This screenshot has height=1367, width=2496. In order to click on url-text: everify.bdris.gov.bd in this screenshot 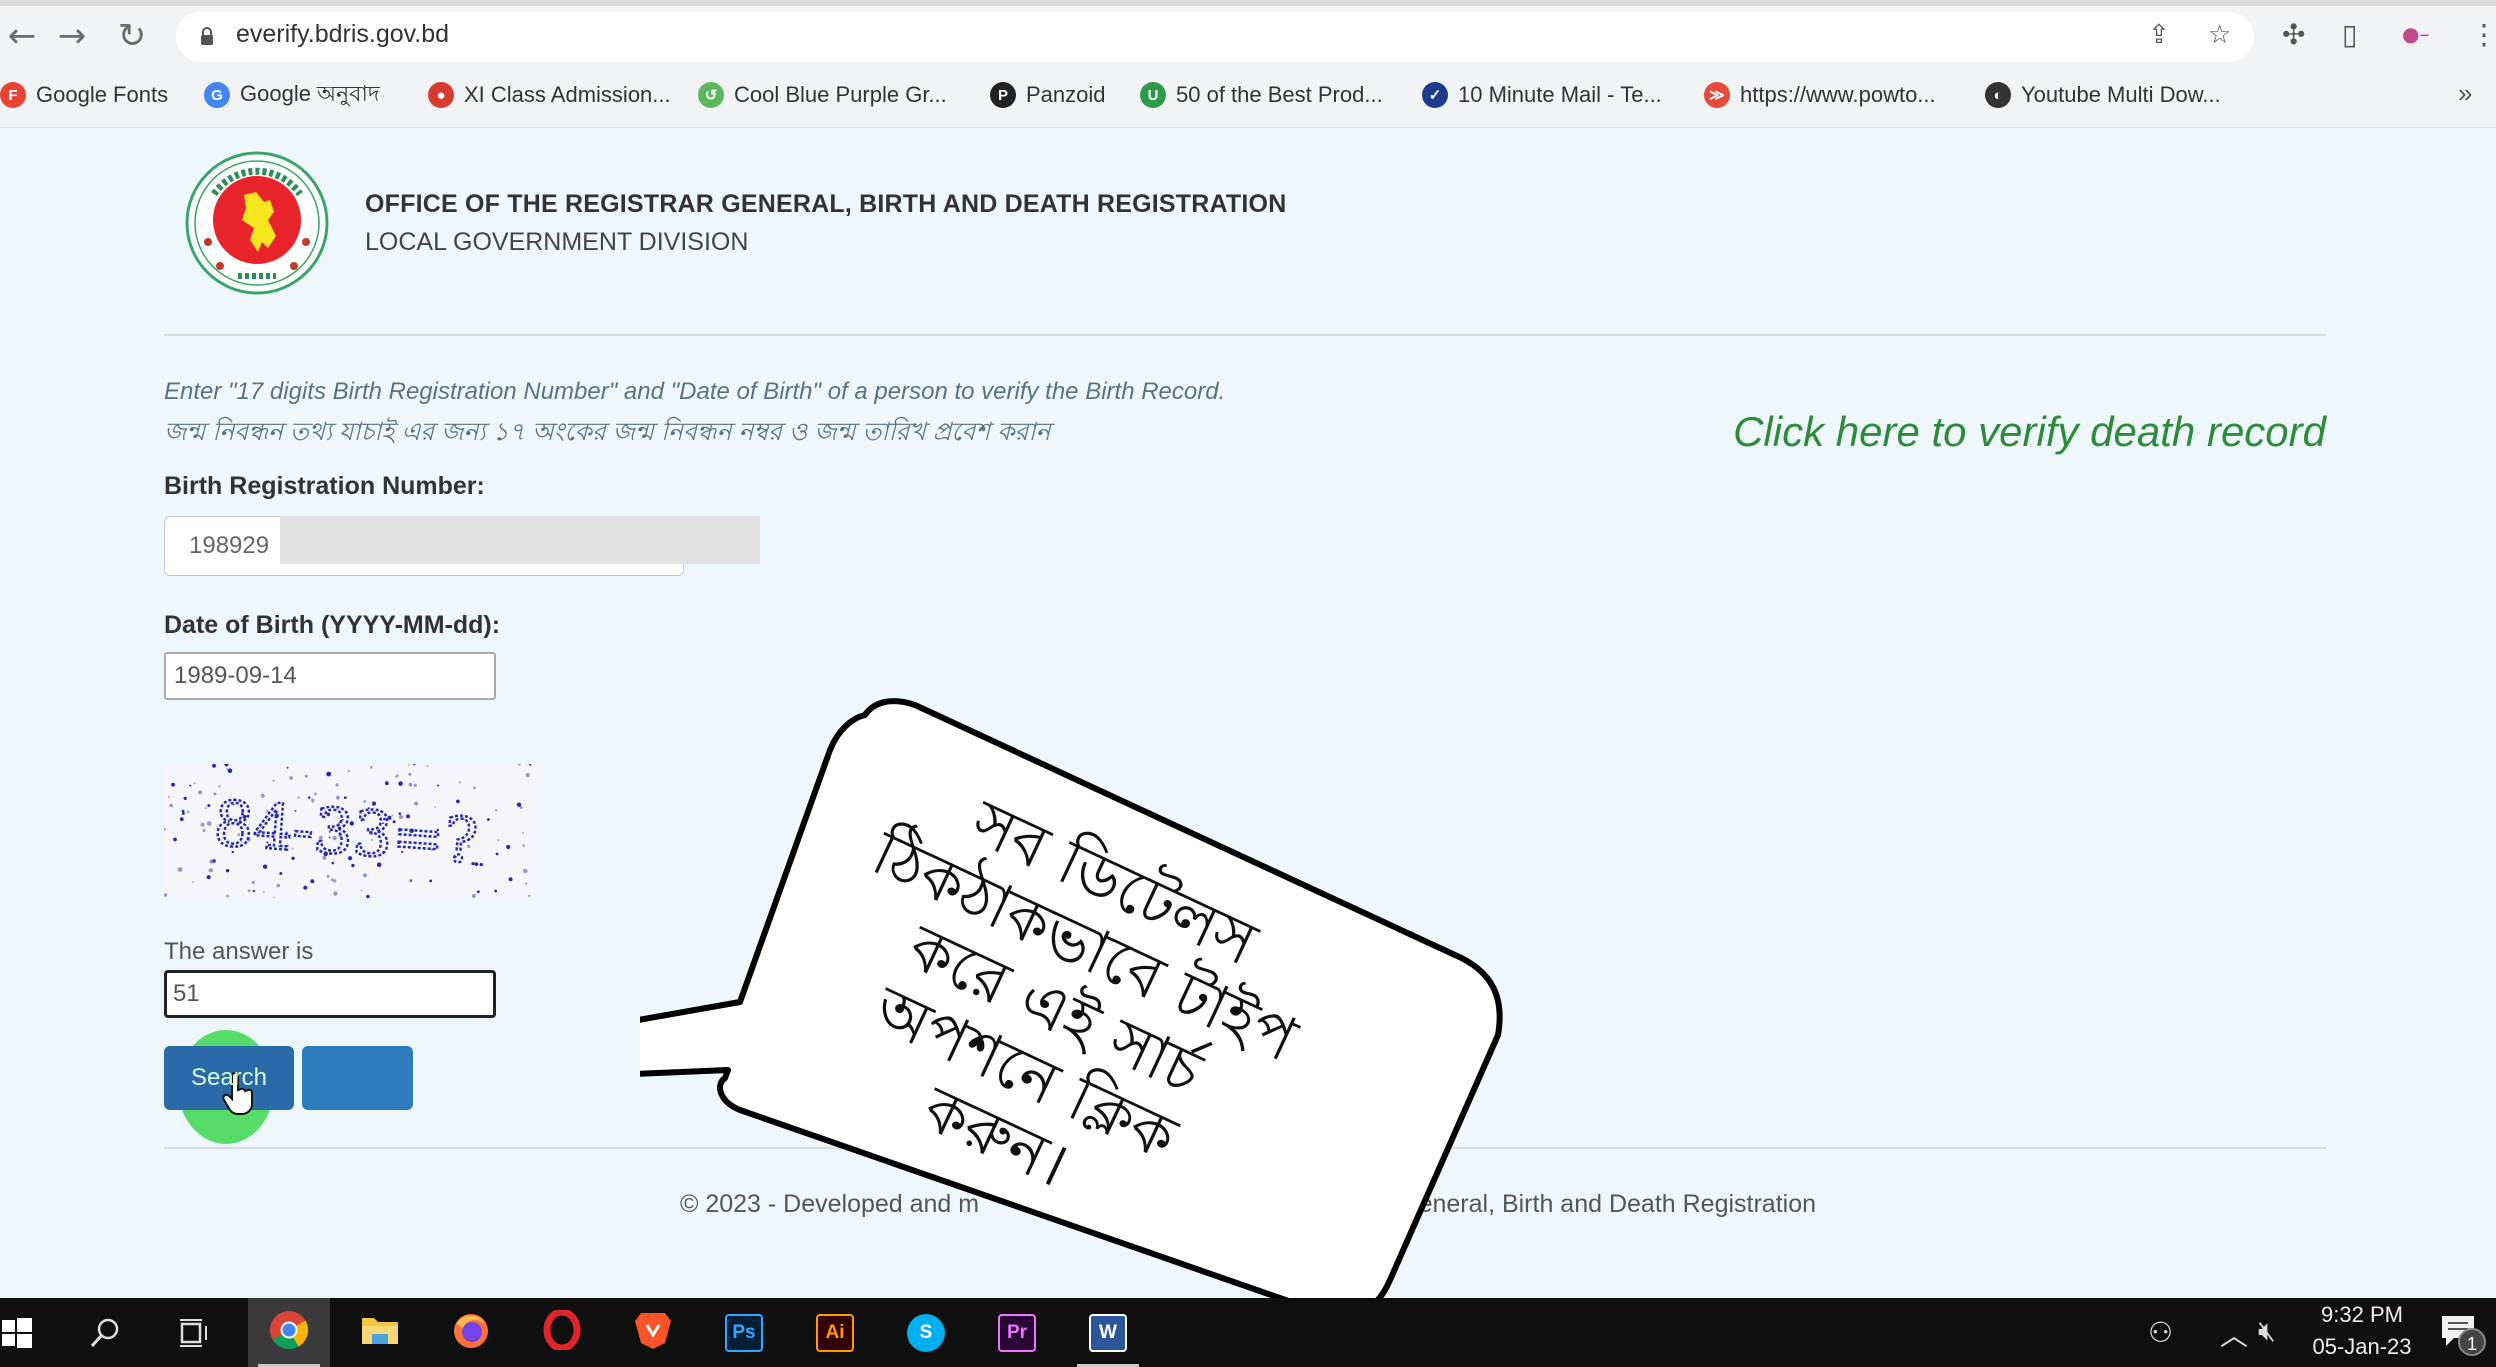, I will do `click(342, 34)`.